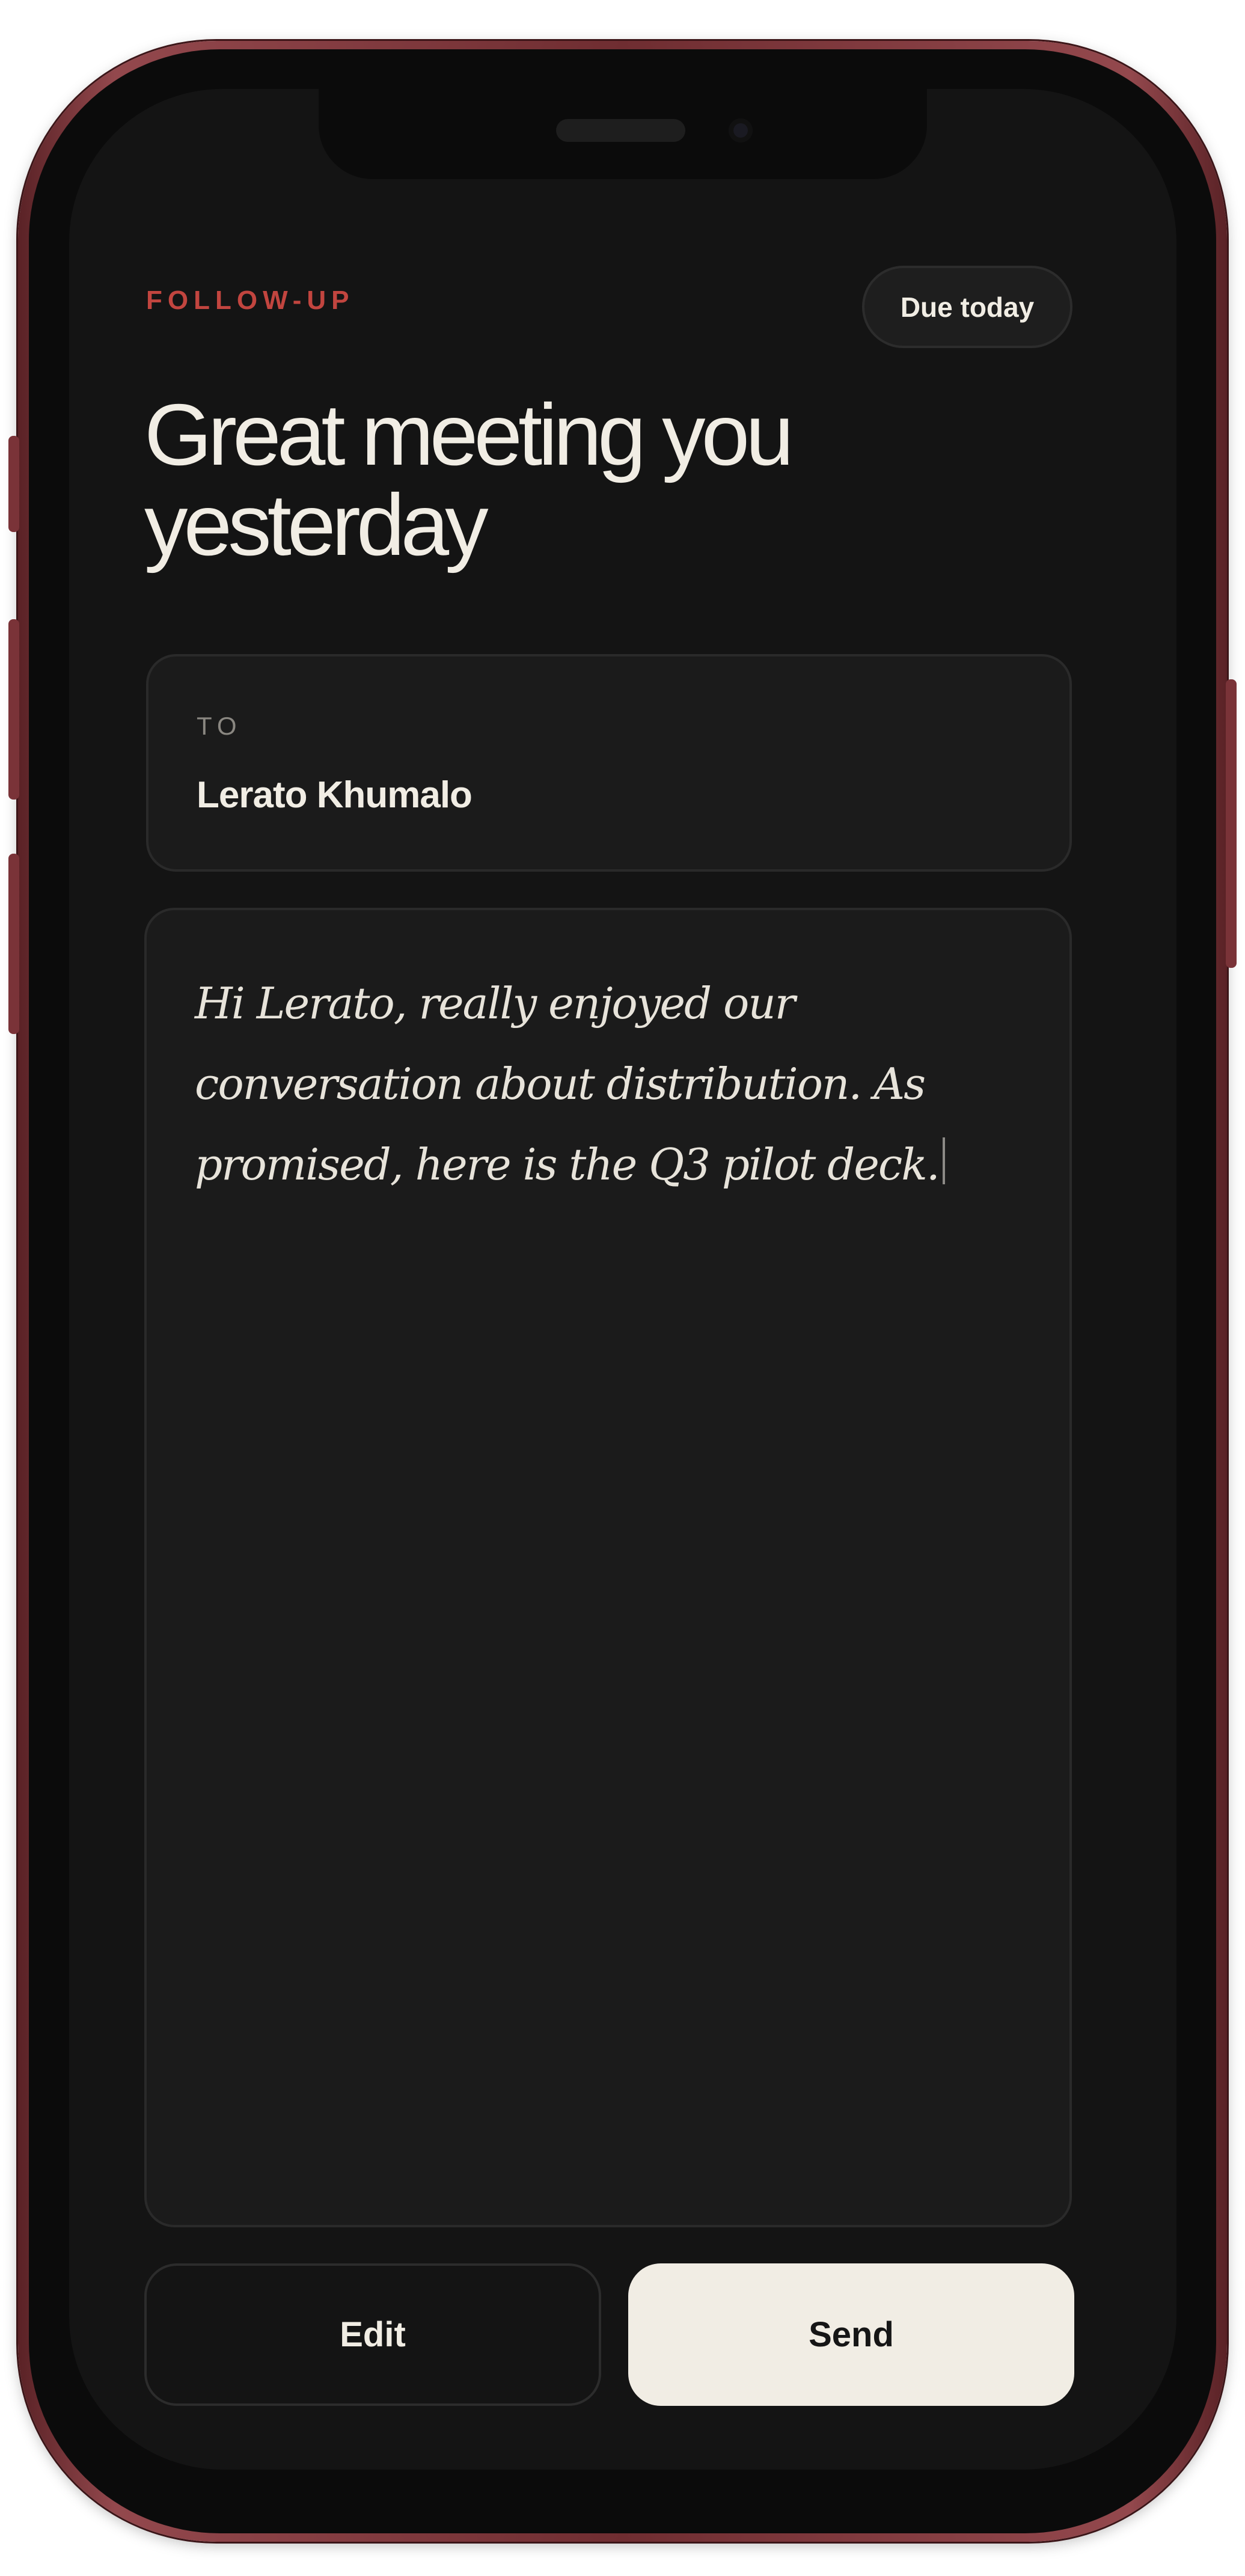  Describe the element at coordinates (13, 484) in the screenshot. I see `silent-switch` at that location.